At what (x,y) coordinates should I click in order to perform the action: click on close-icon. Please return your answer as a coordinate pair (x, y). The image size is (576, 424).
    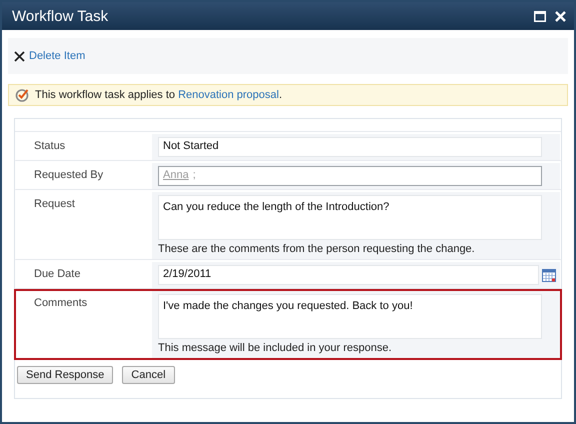
    Looking at the image, I should click on (560, 16).